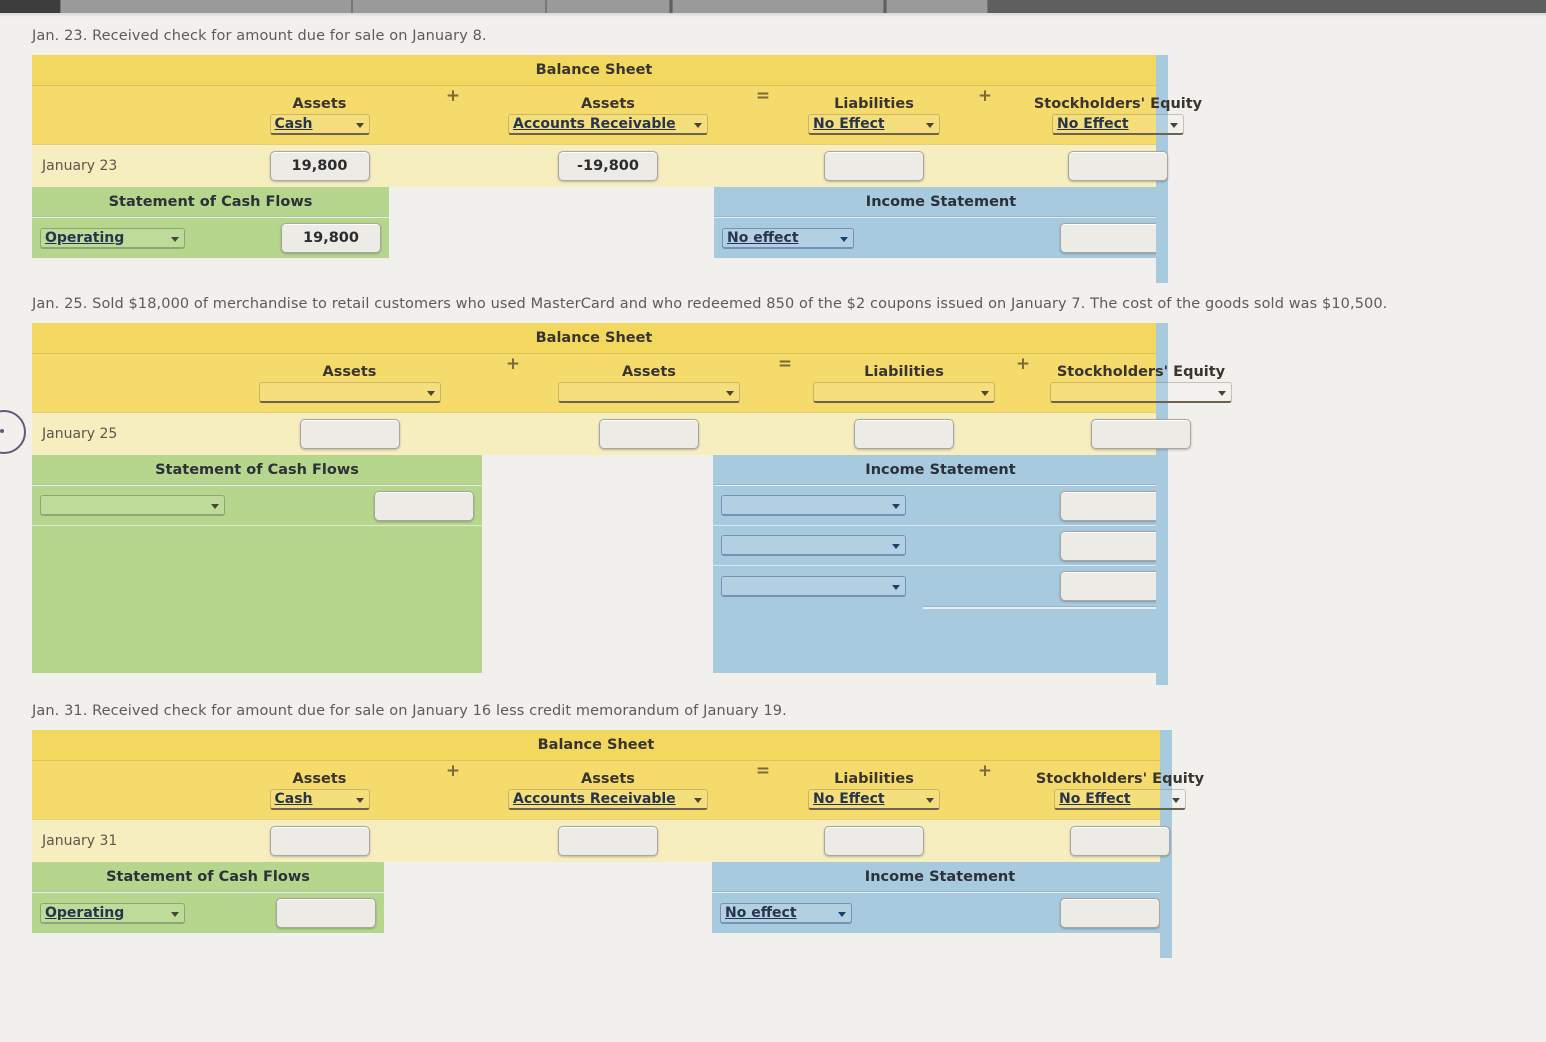 The width and height of the screenshot is (1546, 1042). I want to click on cash-flows-panel-jan23: Statement of Cash Flows Operating 19,800, so click(210, 222).